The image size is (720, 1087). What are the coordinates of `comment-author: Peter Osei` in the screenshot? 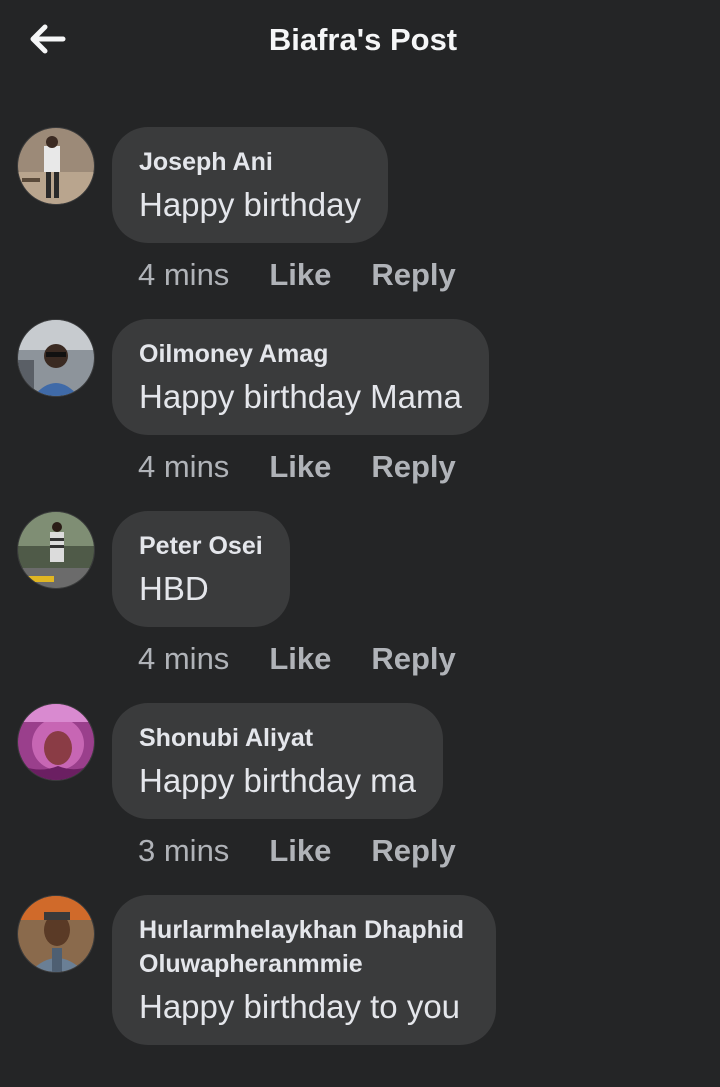 It's located at (201, 546).